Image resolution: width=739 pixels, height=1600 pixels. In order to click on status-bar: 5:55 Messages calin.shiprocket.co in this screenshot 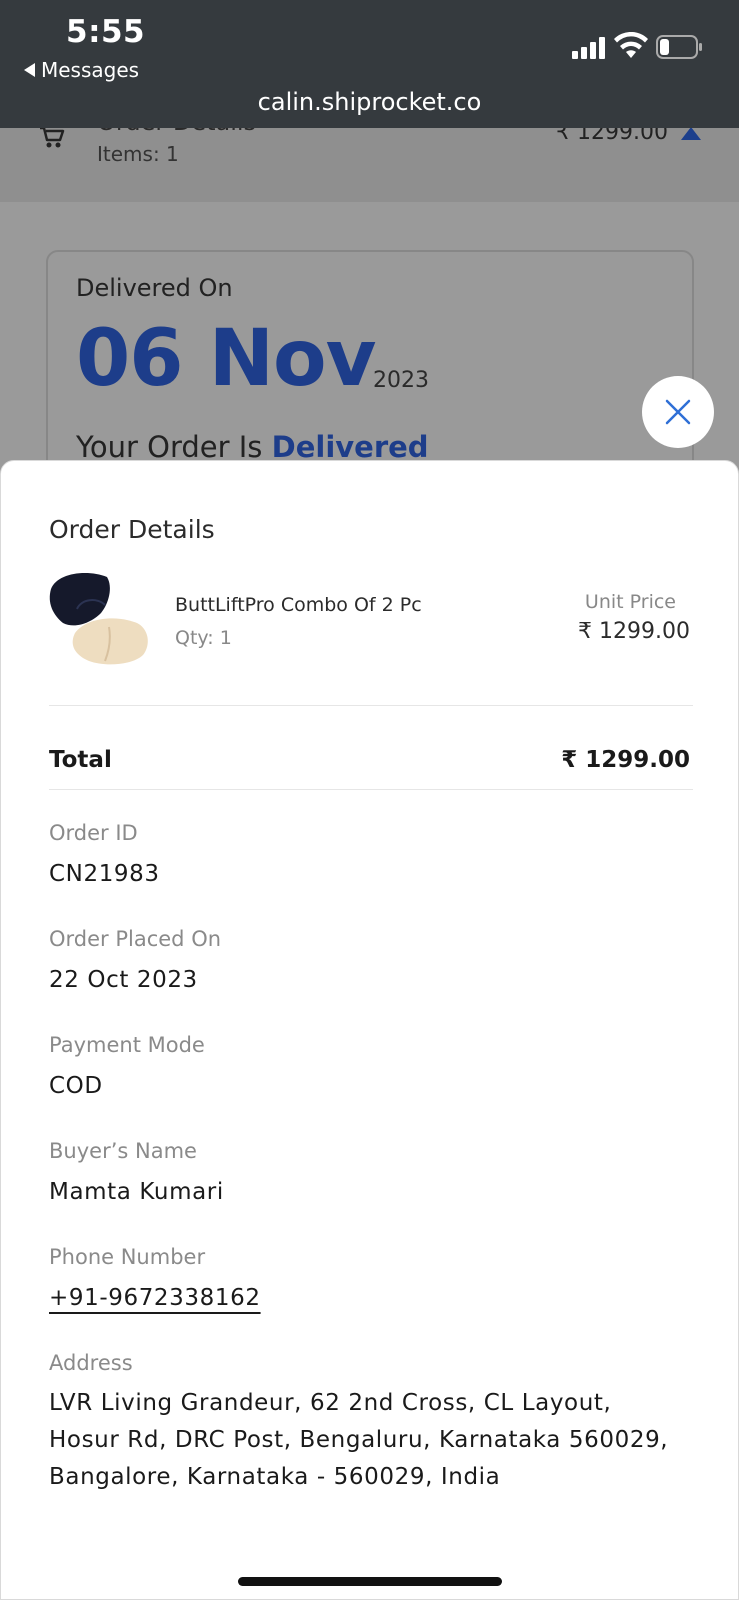, I will do `click(369, 64)`.